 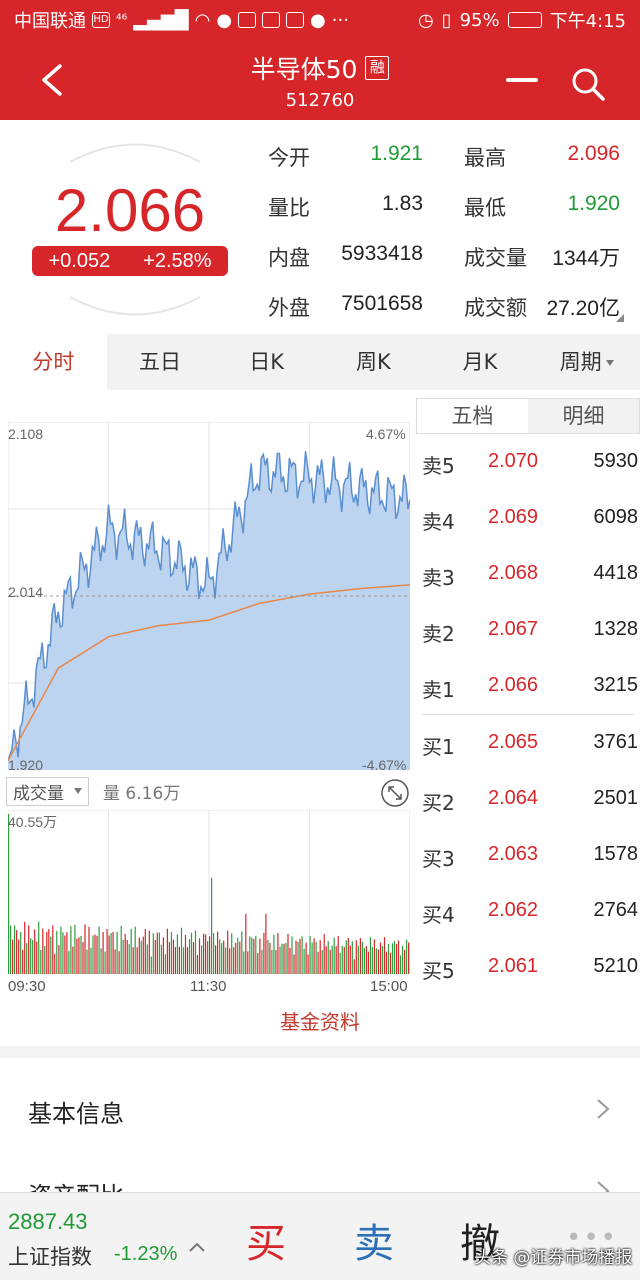 I want to click on section-separator, so click(x=320, y=1052).